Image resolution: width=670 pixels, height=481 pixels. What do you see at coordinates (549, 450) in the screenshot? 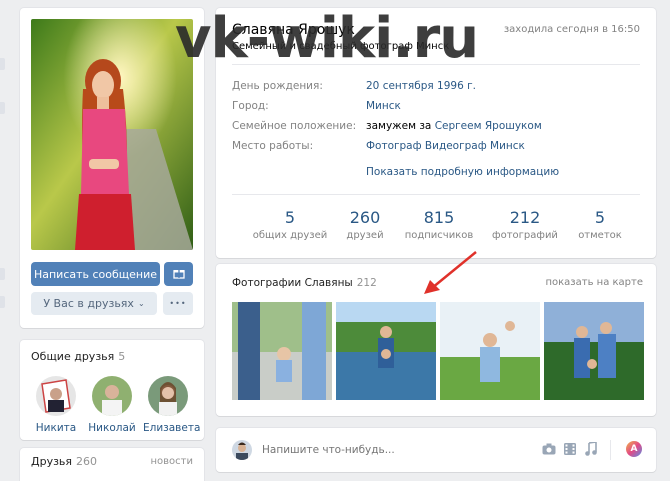
I see `camera-icon` at bounding box center [549, 450].